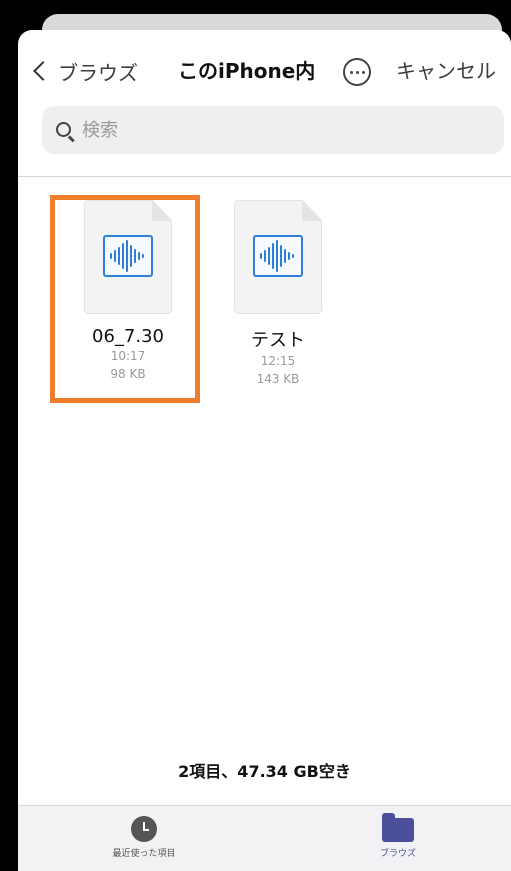  I want to click on folder-icon, so click(398, 827).